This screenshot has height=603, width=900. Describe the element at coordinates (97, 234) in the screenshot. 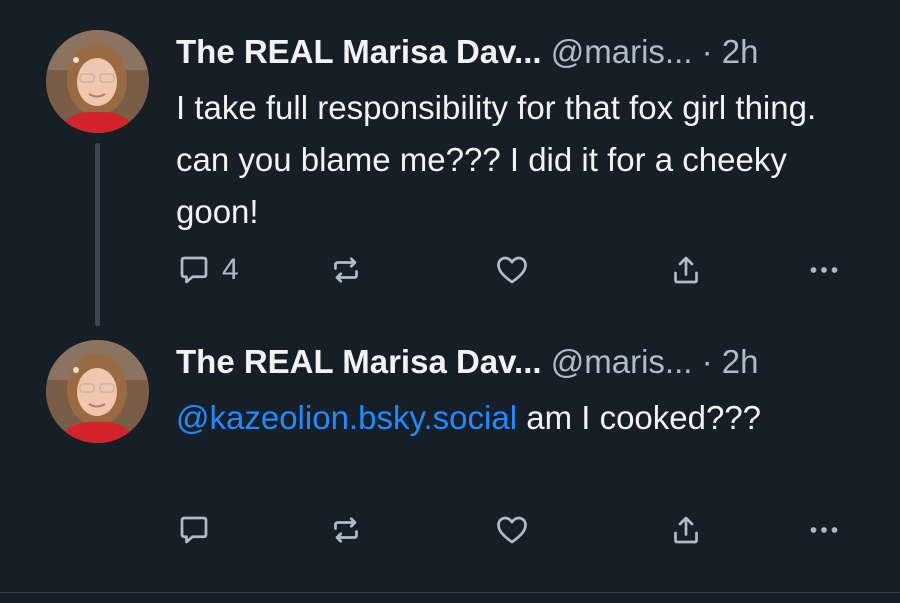

I see `thread-line` at that location.